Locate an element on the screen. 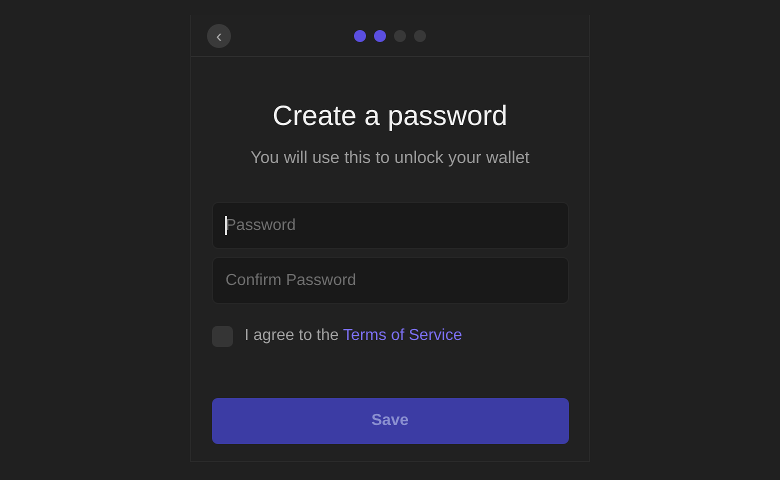 The width and height of the screenshot is (780, 480). title: Create a password is located at coordinates (390, 116).